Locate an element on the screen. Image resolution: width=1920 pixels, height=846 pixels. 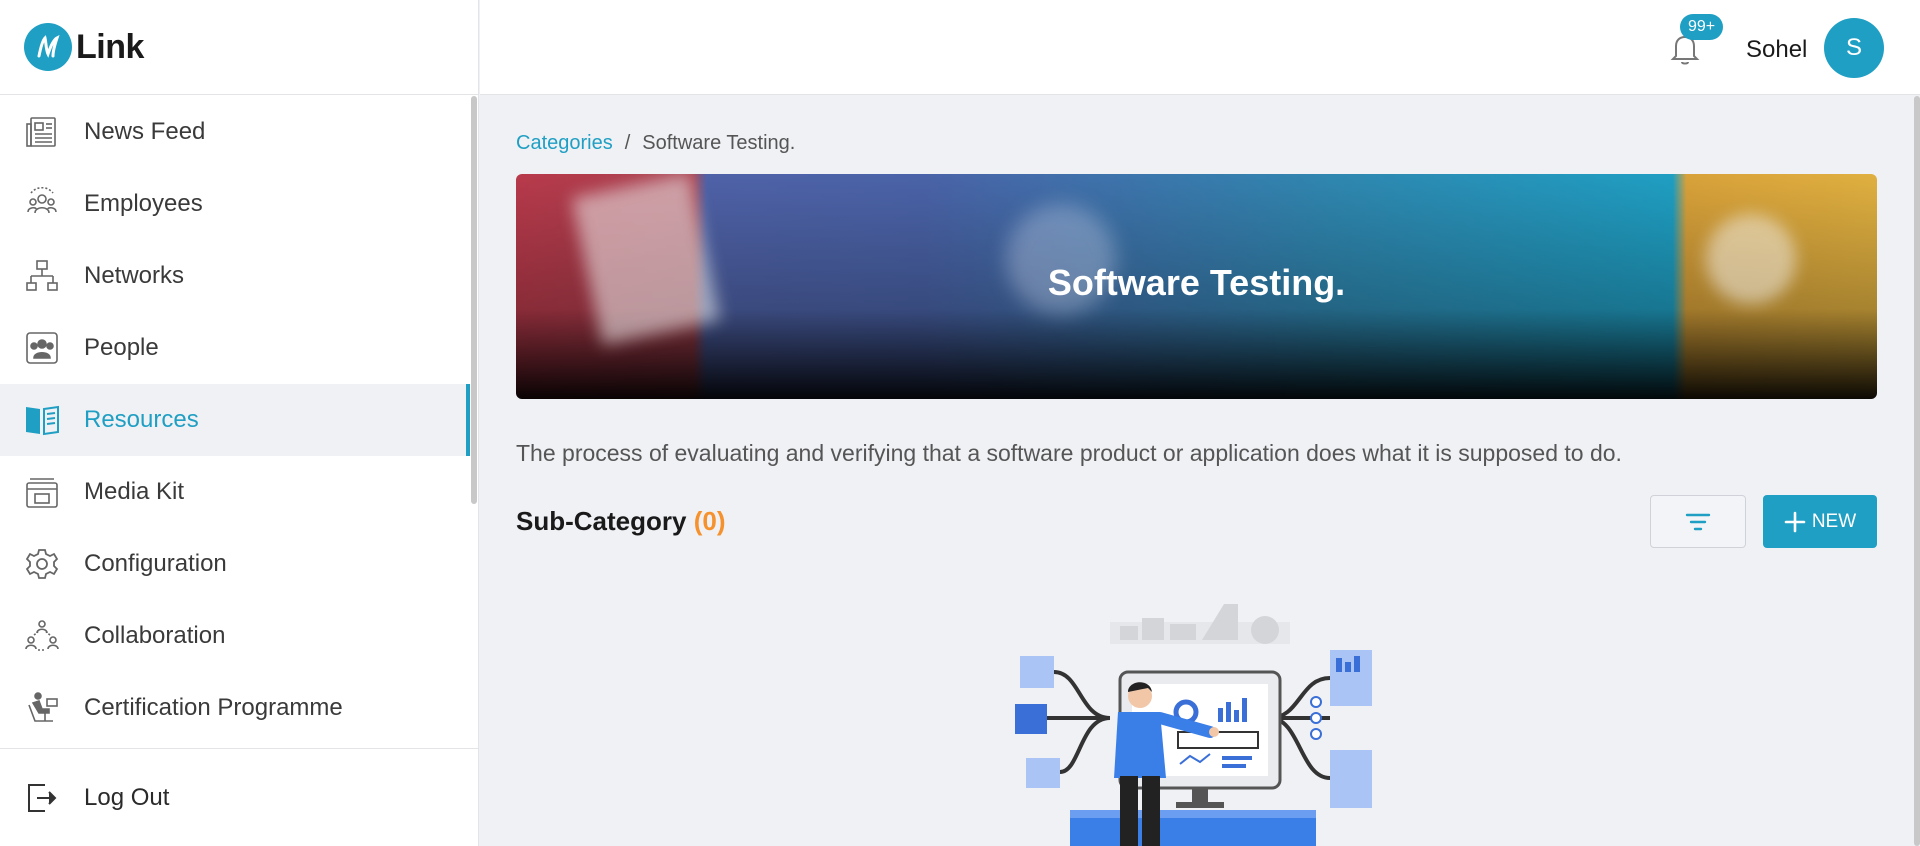
sidebar-item-label: Collaboration is located at coordinates (155, 635).